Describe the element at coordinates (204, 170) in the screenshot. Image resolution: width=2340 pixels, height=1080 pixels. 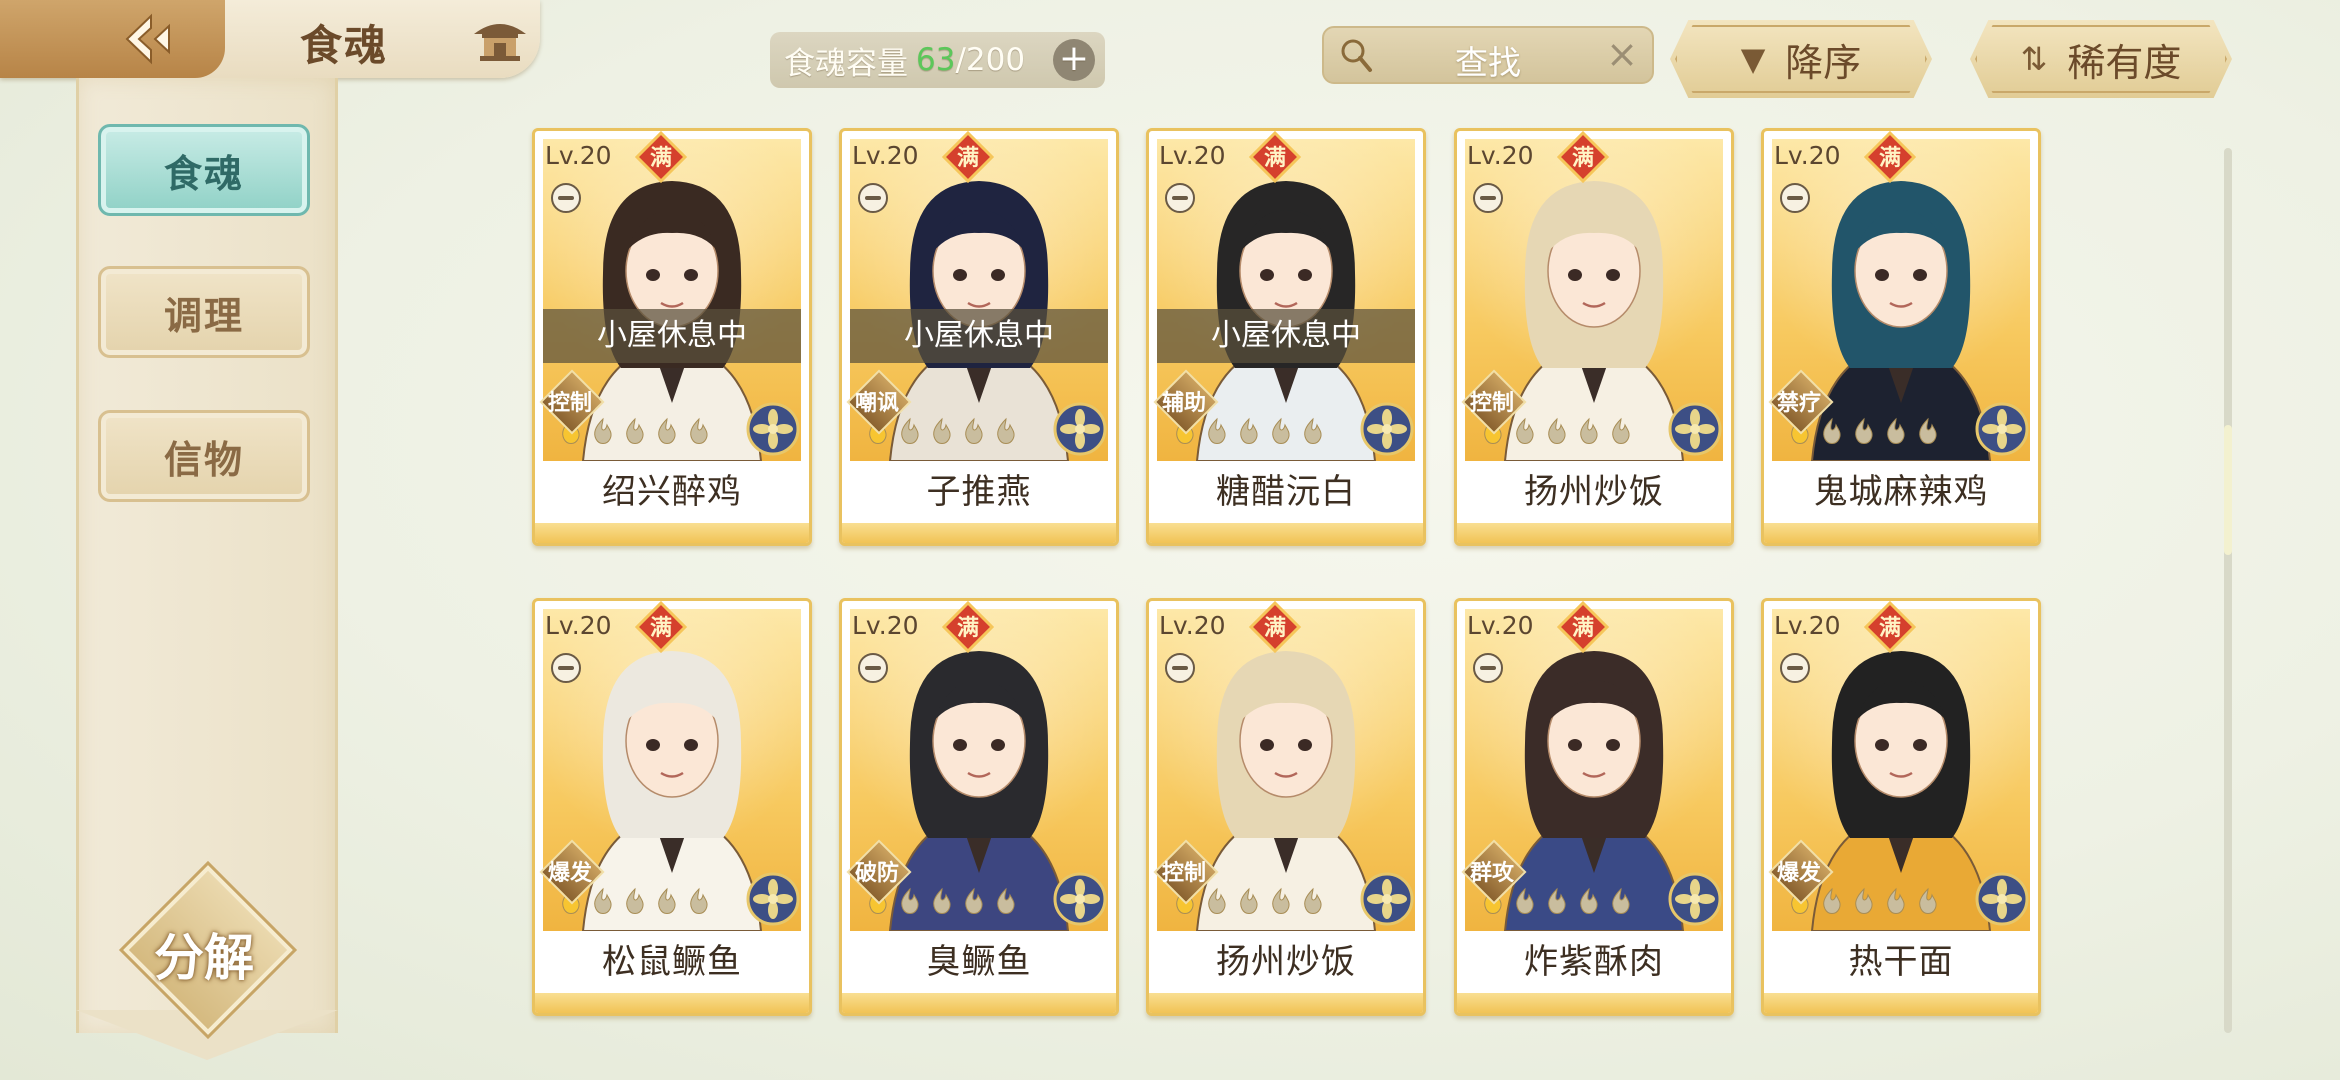
I see `tab-food-souls: 食魂` at that location.